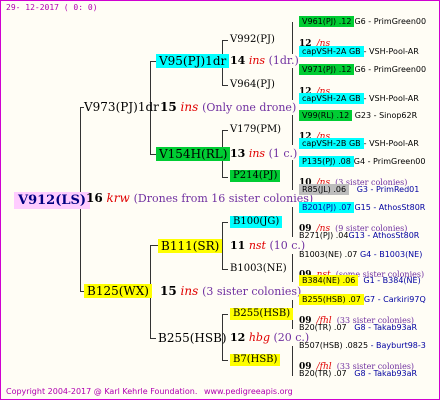 The image size is (440, 400). I want to click on gen4-row-16: B1003(NE) .07 G4 - B1003(NE), so click(360, 255).